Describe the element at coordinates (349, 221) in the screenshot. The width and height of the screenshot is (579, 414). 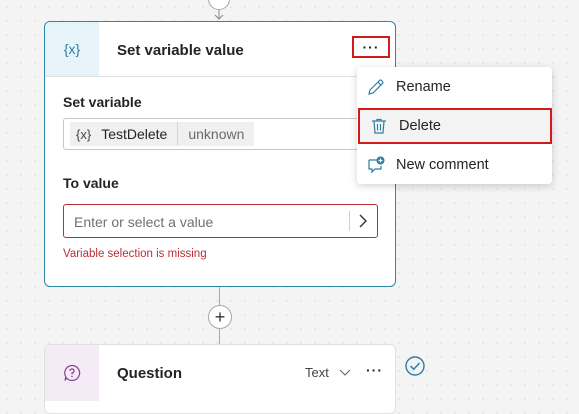
I see `divider` at that location.